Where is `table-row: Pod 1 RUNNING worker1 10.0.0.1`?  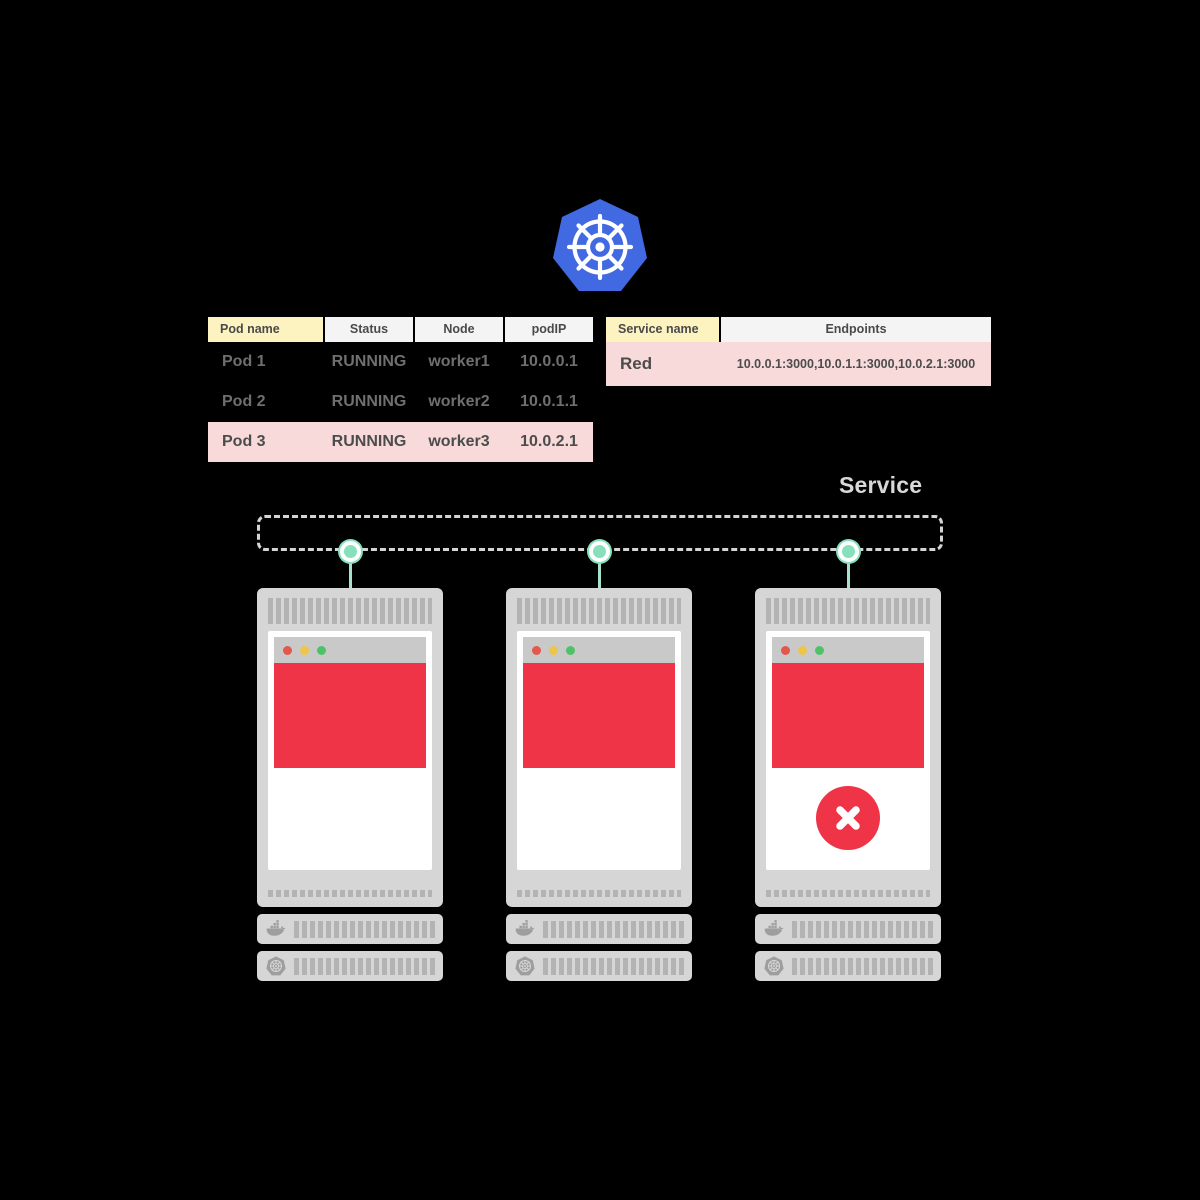
table-row: Pod 1 RUNNING worker1 10.0.0.1 is located at coordinates (400, 362).